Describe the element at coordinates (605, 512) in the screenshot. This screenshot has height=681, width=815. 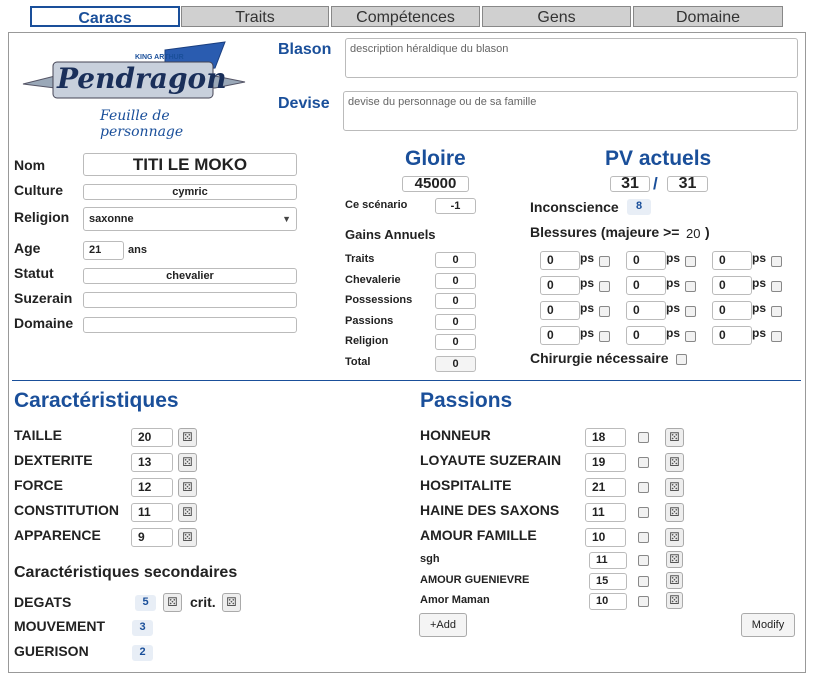
I see `passion-input: 11` at that location.